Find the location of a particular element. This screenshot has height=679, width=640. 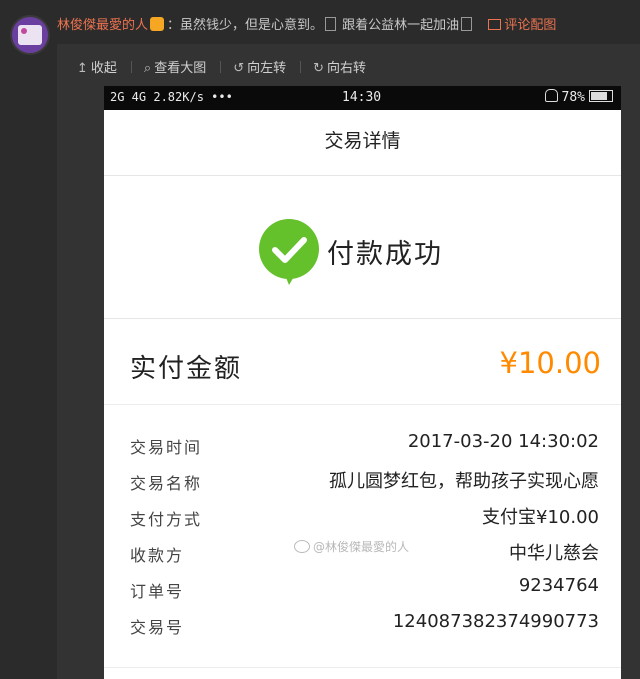

collapse-icon: ↥ is located at coordinates (82, 68).